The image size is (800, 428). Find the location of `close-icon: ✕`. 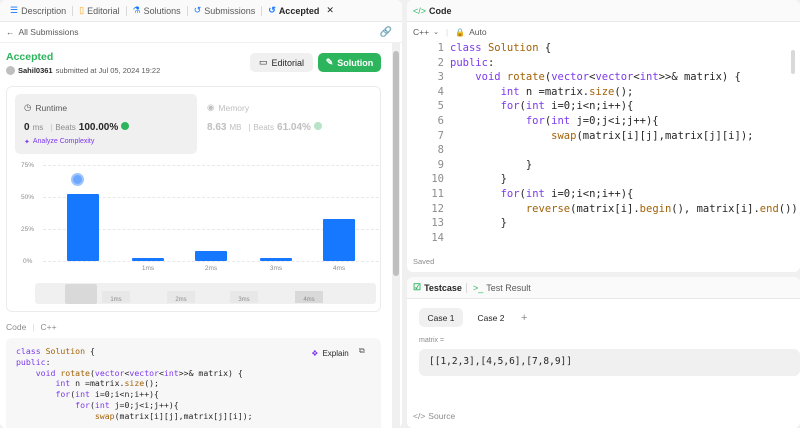

close-icon: ✕ is located at coordinates (330, 10).